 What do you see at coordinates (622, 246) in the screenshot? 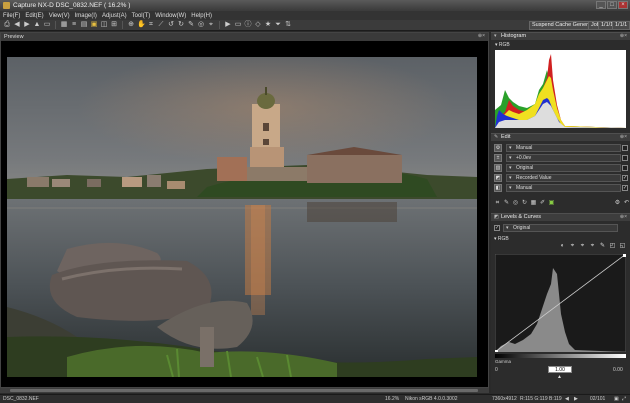
I see `reset-all-icon: ◱` at bounding box center [622, 246].